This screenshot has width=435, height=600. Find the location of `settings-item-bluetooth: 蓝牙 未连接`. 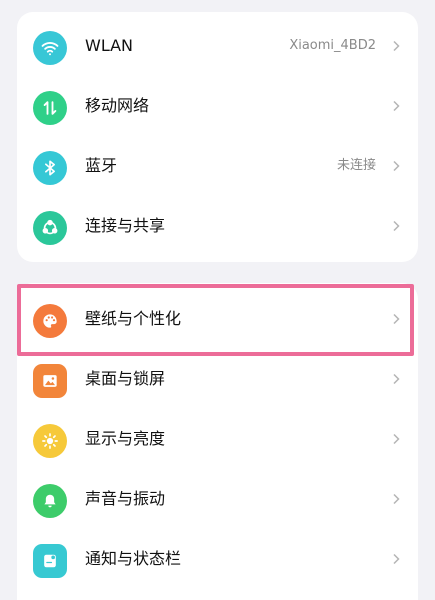

settings-item-bluetooth: 蓝牙 未连接 is located at coordinates (217, 166).